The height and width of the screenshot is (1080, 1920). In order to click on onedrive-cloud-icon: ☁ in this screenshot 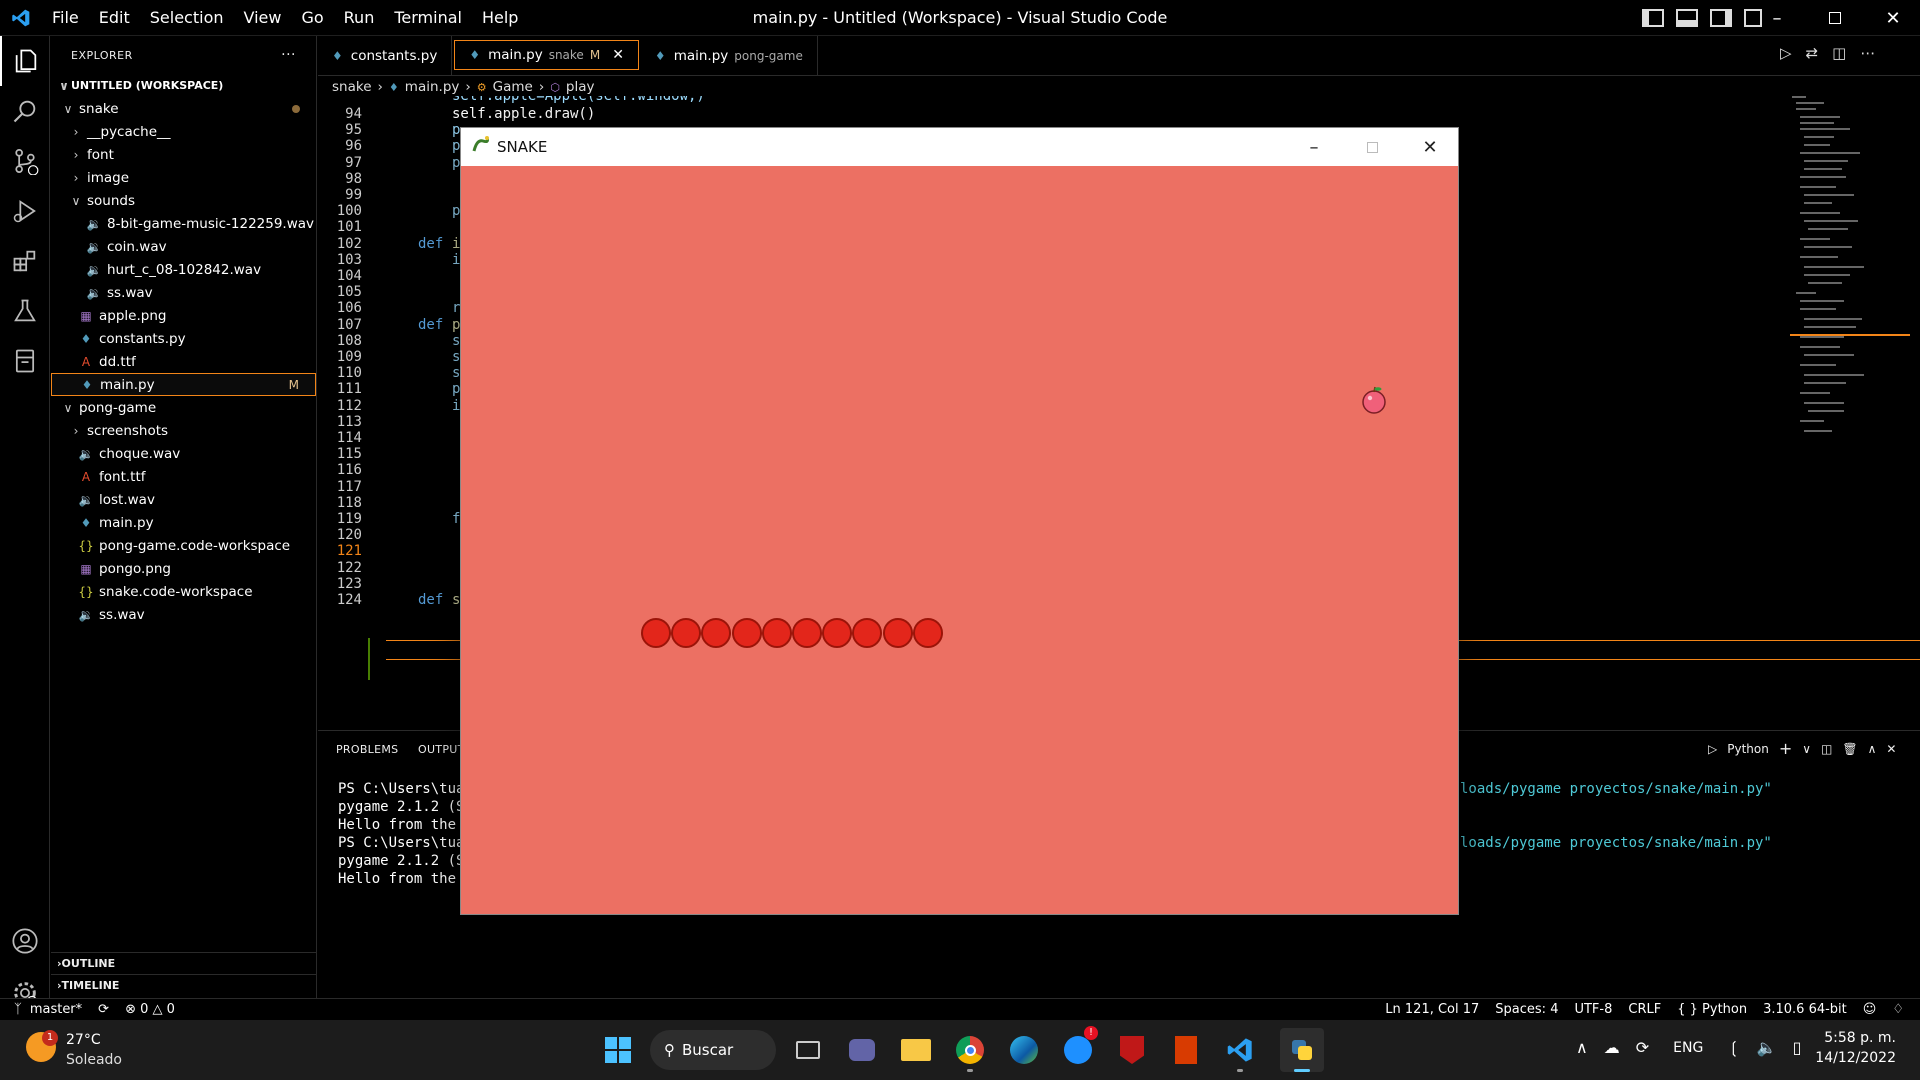, I will do `click(1612, 1047)`.